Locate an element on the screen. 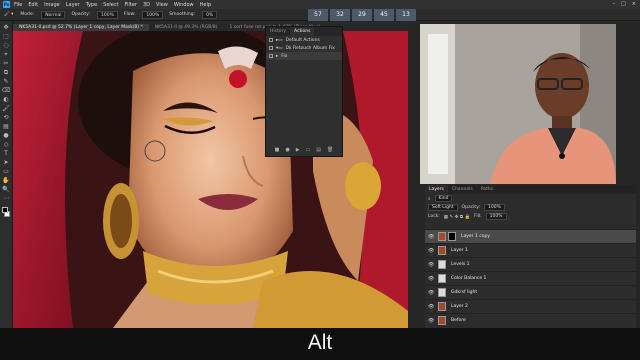  history-brush-tool-icon: ⟲ is located at coordinates (6, 118).